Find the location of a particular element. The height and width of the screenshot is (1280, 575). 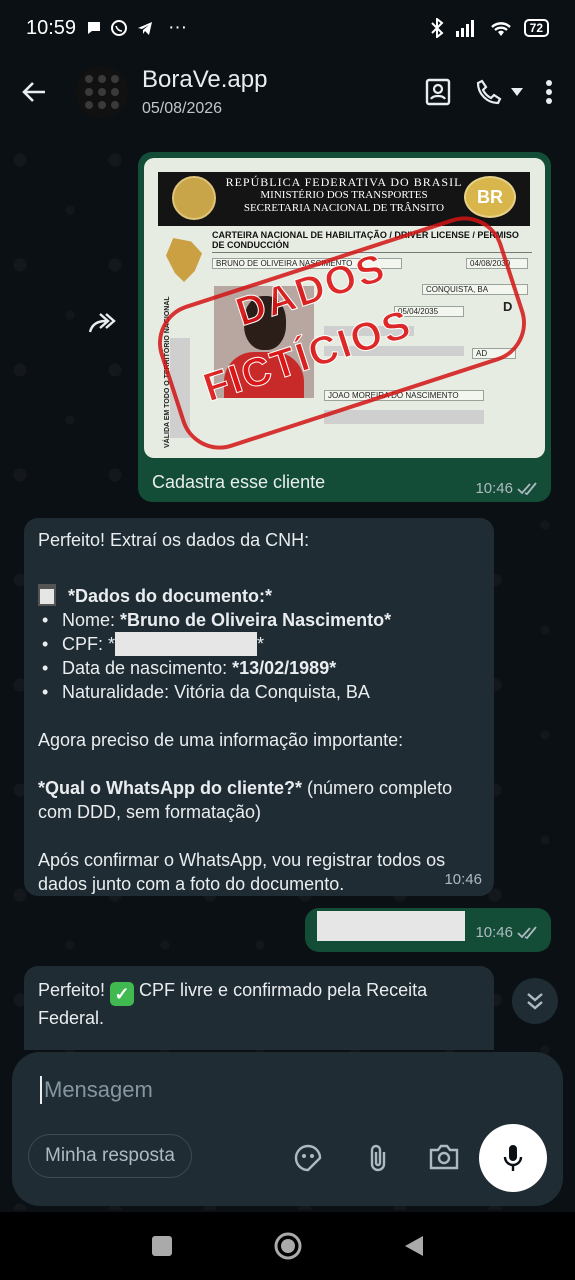

suggestion-chip: Minha resposta is located at coordinates (110, 1156).